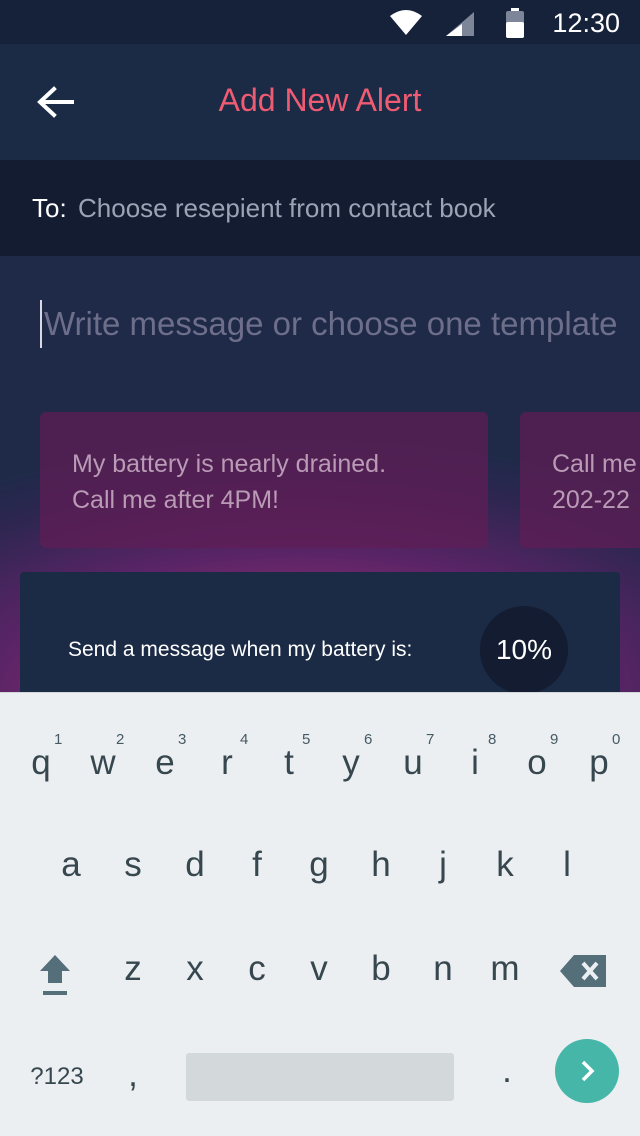  I want to click on key-char: x, so click(195, 968).